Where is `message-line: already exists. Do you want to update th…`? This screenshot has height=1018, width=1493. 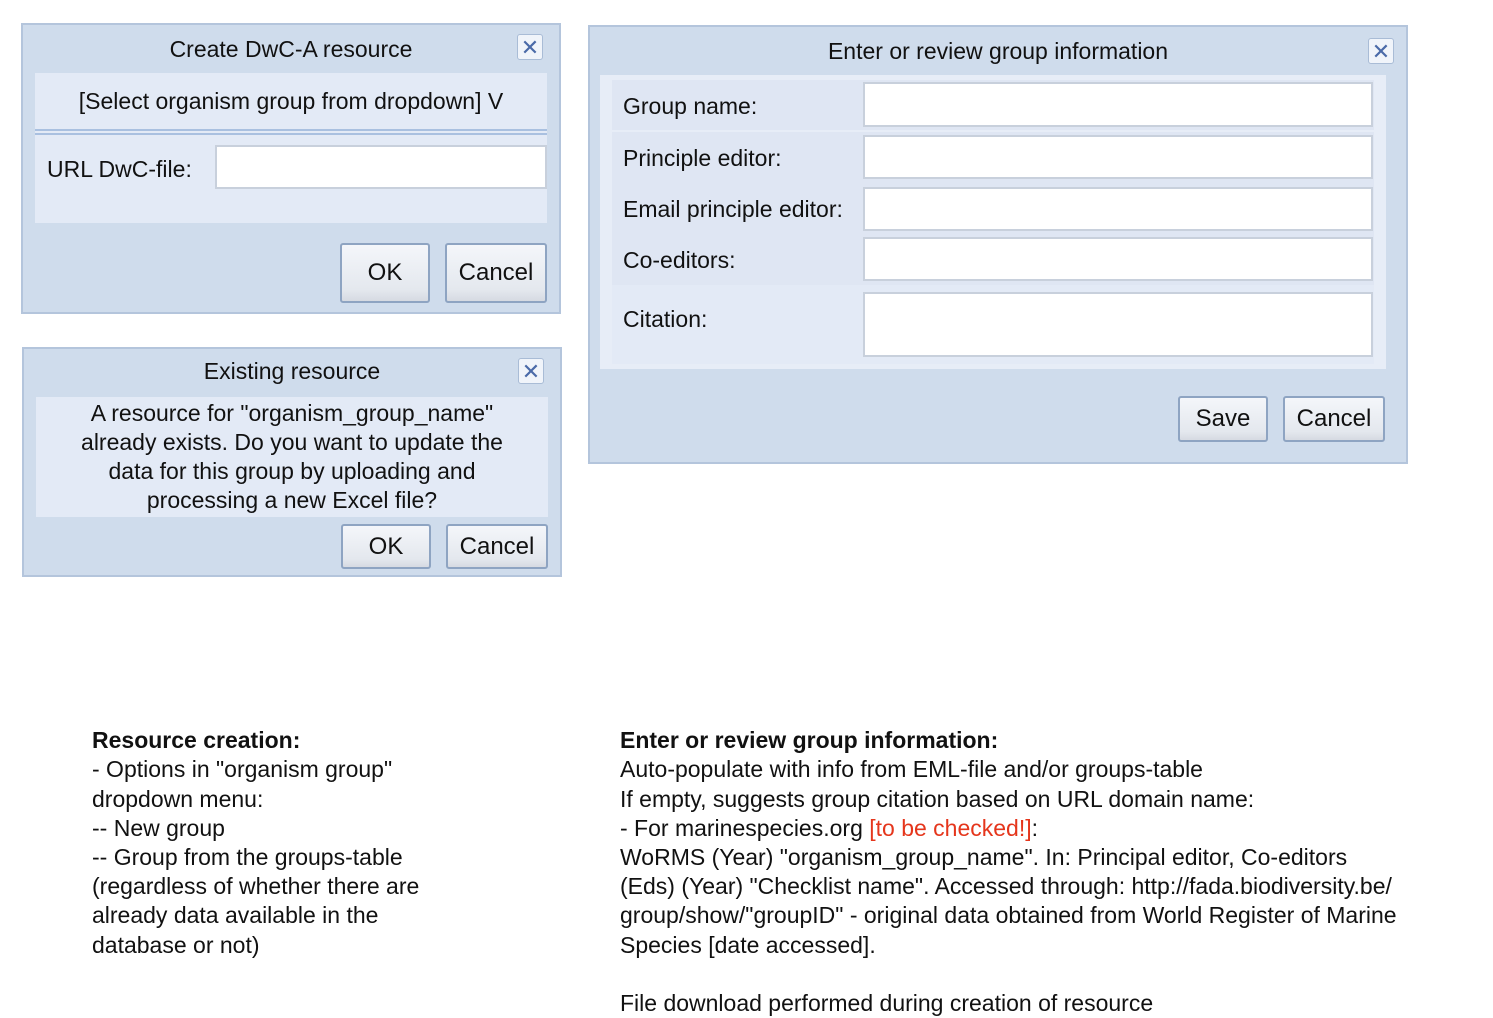 message-line: already exists. Do you want to update th… is located at coordinates (292, 442).